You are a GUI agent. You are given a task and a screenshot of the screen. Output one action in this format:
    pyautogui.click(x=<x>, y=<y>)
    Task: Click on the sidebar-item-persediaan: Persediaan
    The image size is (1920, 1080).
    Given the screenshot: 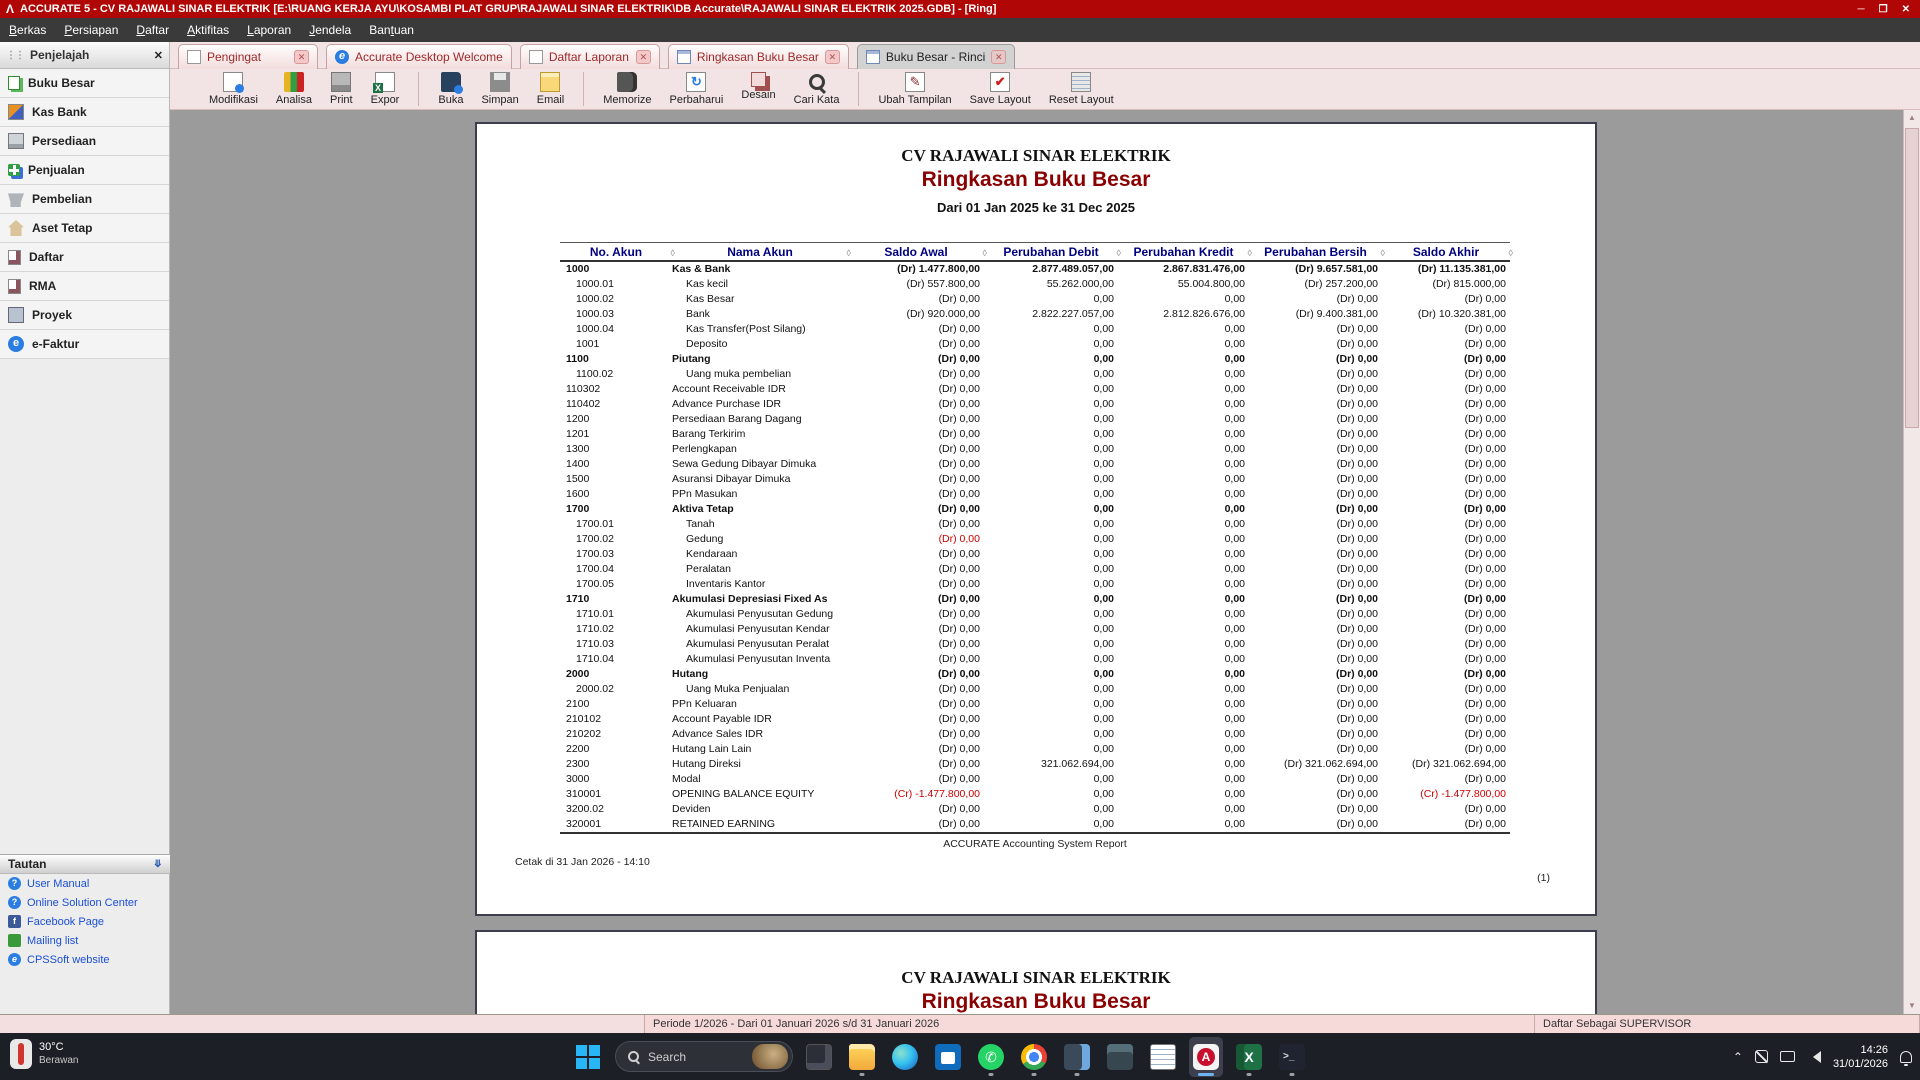 What is the action you would take?
    pyautogui.click(x=84, y=141)
    